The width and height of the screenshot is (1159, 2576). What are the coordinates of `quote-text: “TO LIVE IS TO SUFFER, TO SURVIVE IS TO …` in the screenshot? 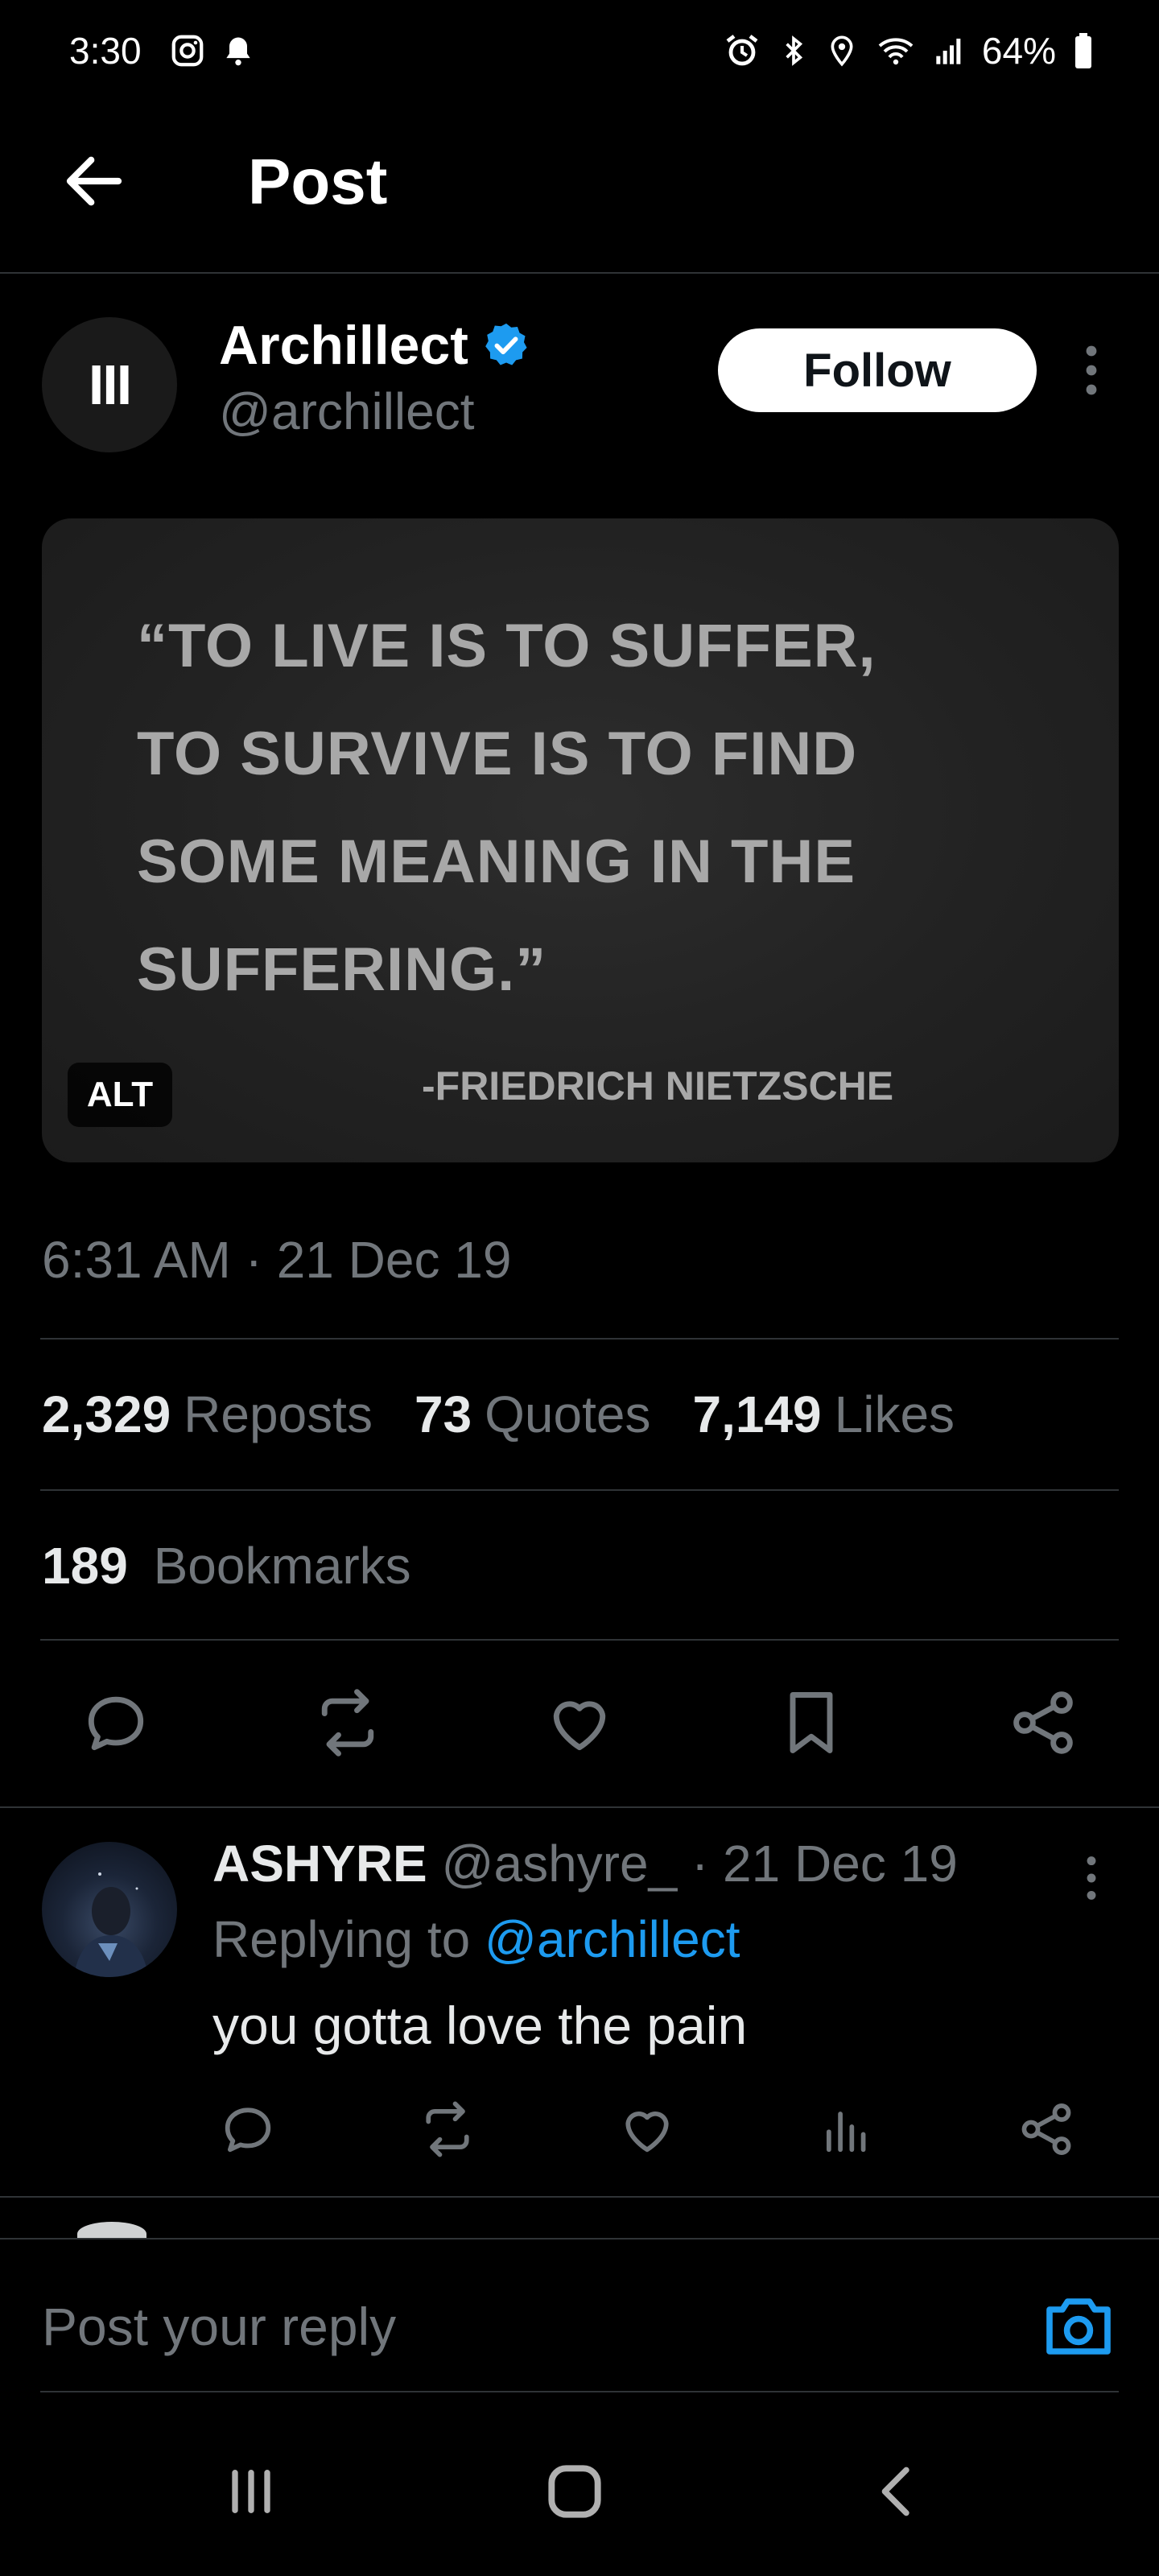 It's located at (506, 808).